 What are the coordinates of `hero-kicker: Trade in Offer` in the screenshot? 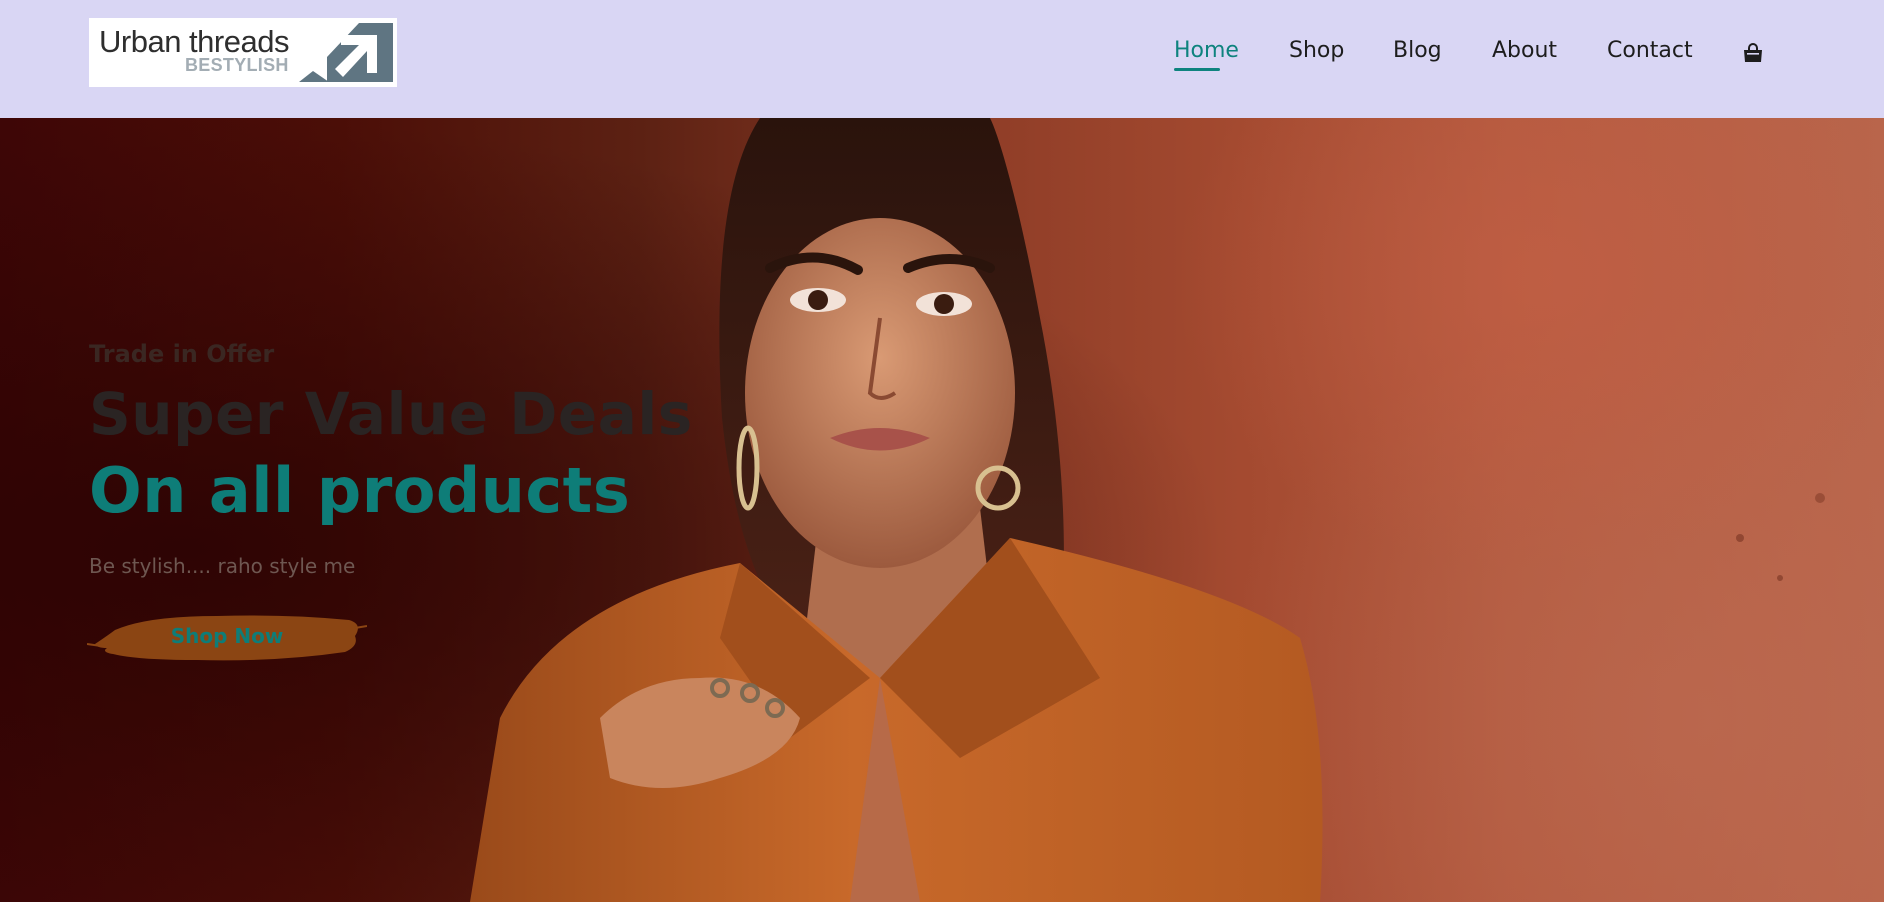 It's located at (182, 354).